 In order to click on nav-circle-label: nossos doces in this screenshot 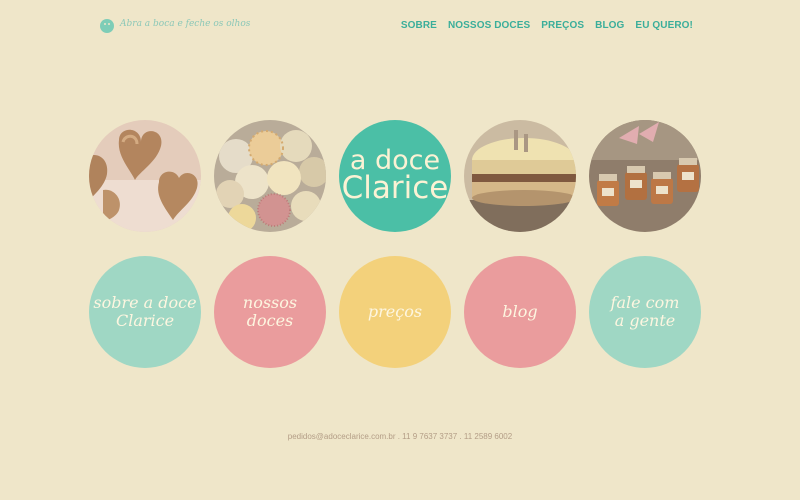, I will do `click(270, 311)`.